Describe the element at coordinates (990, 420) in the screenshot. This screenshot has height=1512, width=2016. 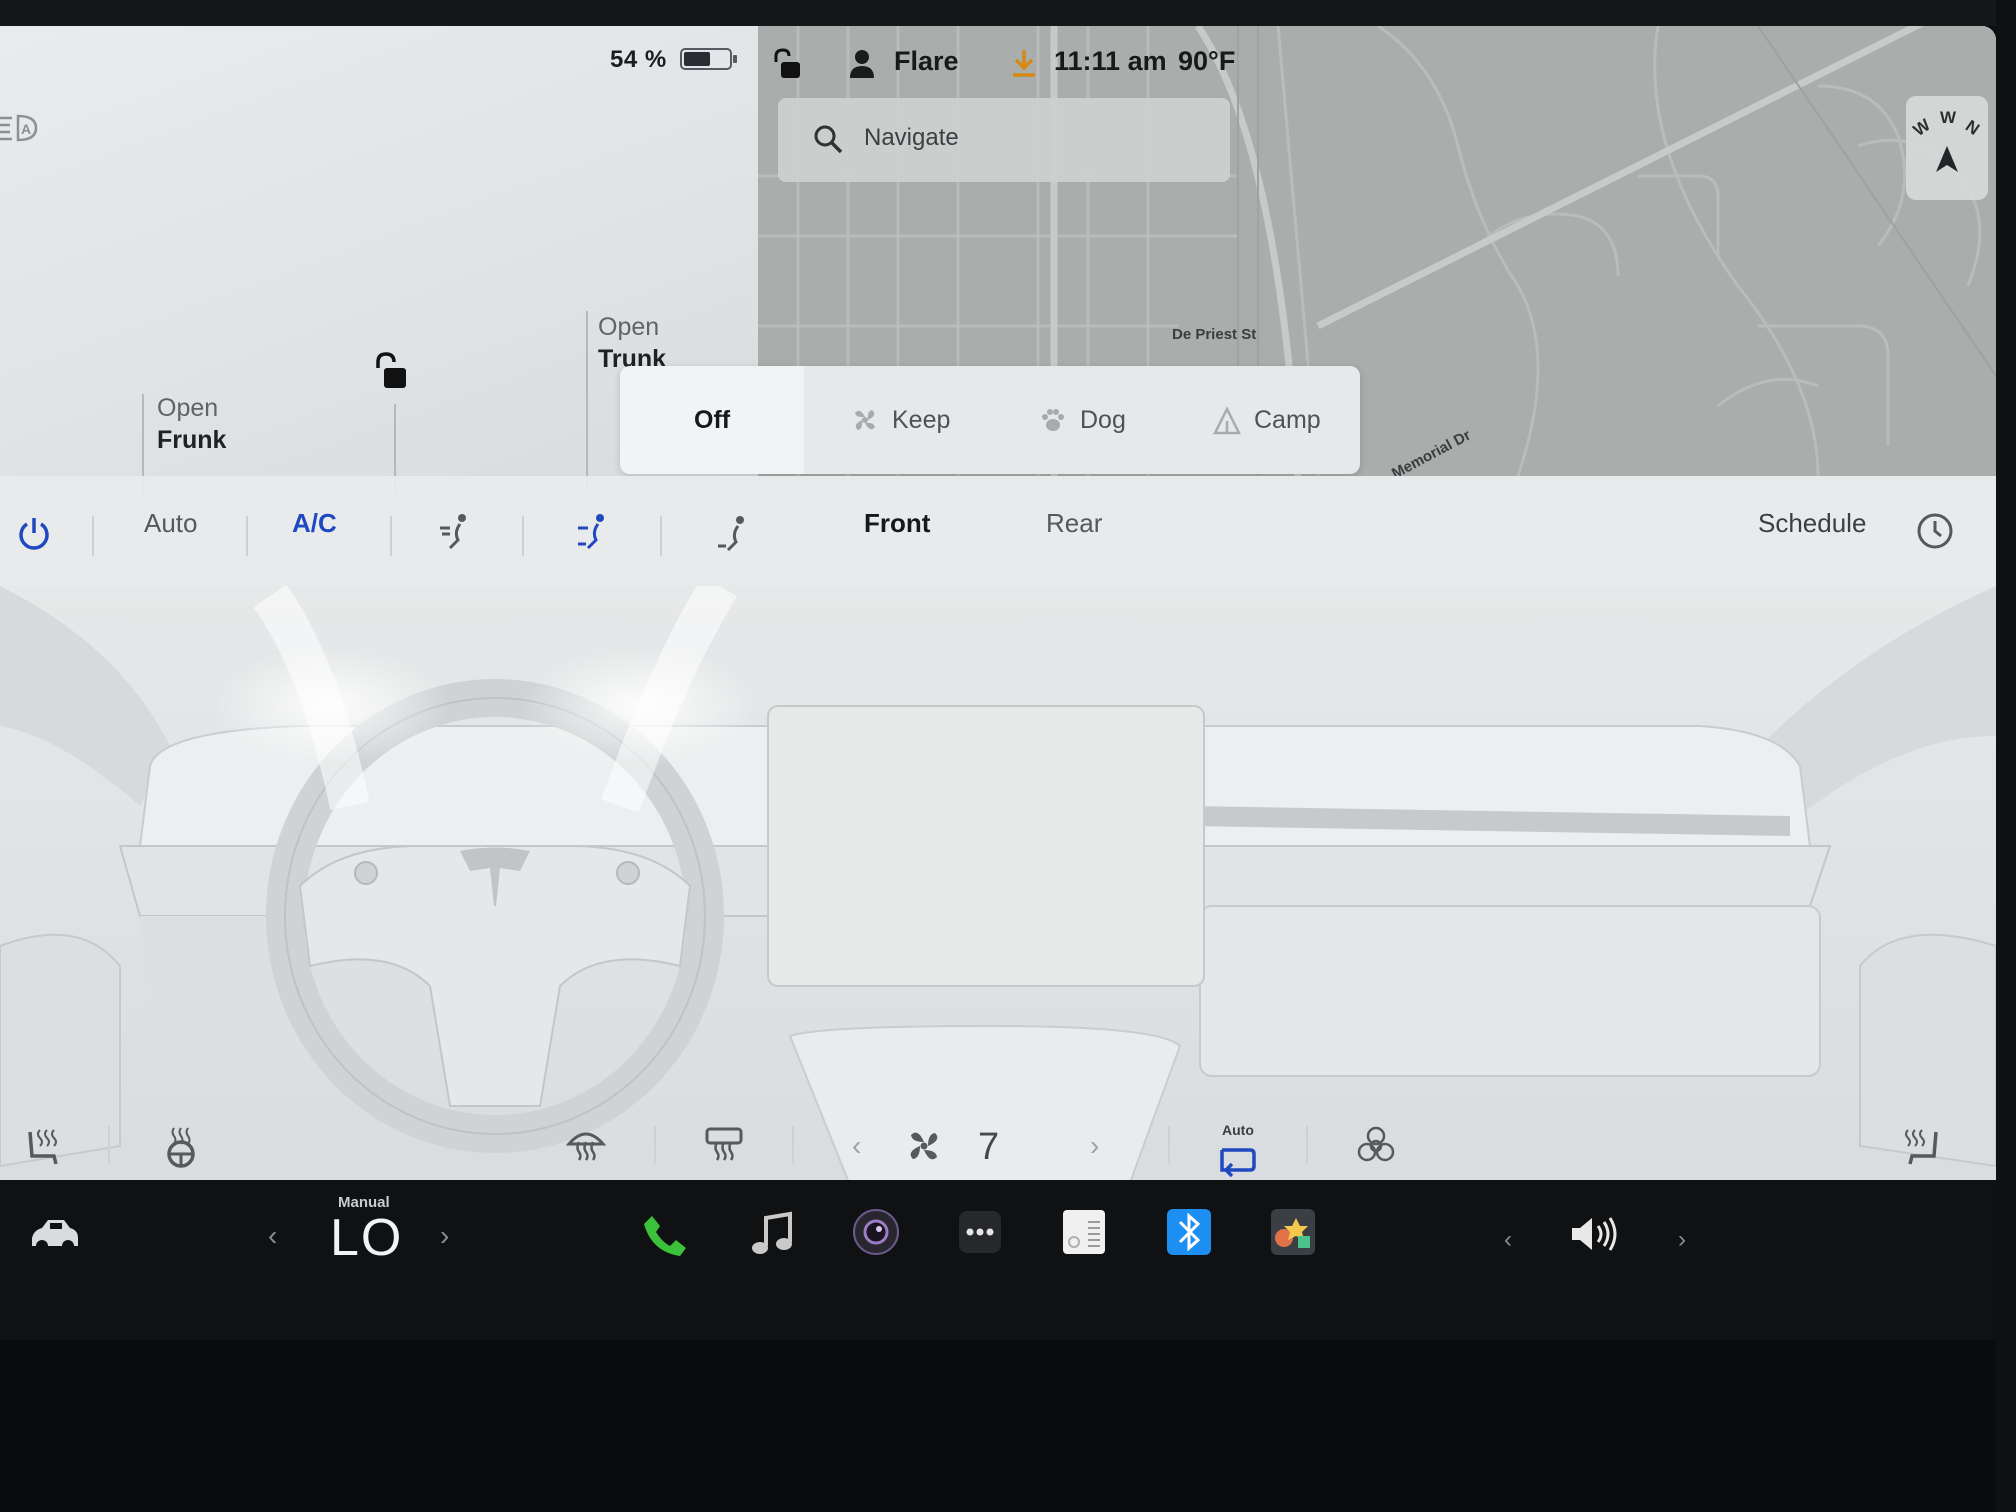
I see `cabin-mode-selector: Off Keep Dog Camp` at that location.